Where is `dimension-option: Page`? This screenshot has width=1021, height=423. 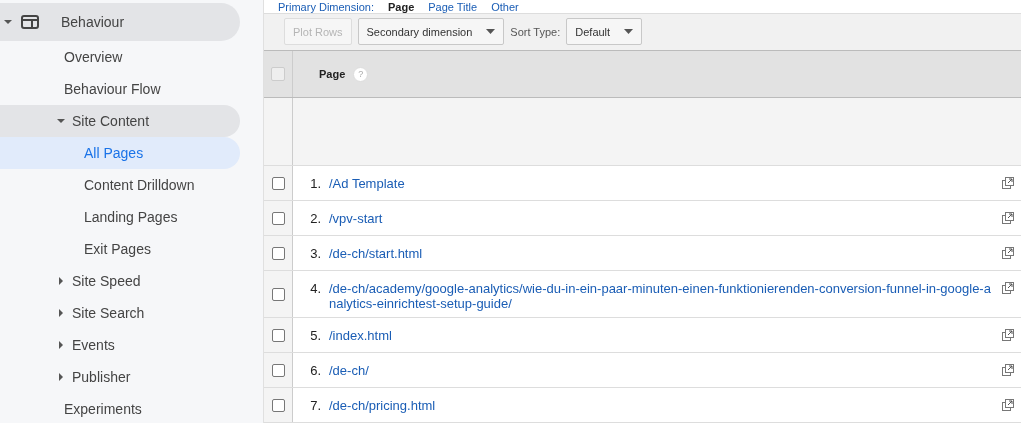 dimension-option: Page is located at coordinates (401, 7).